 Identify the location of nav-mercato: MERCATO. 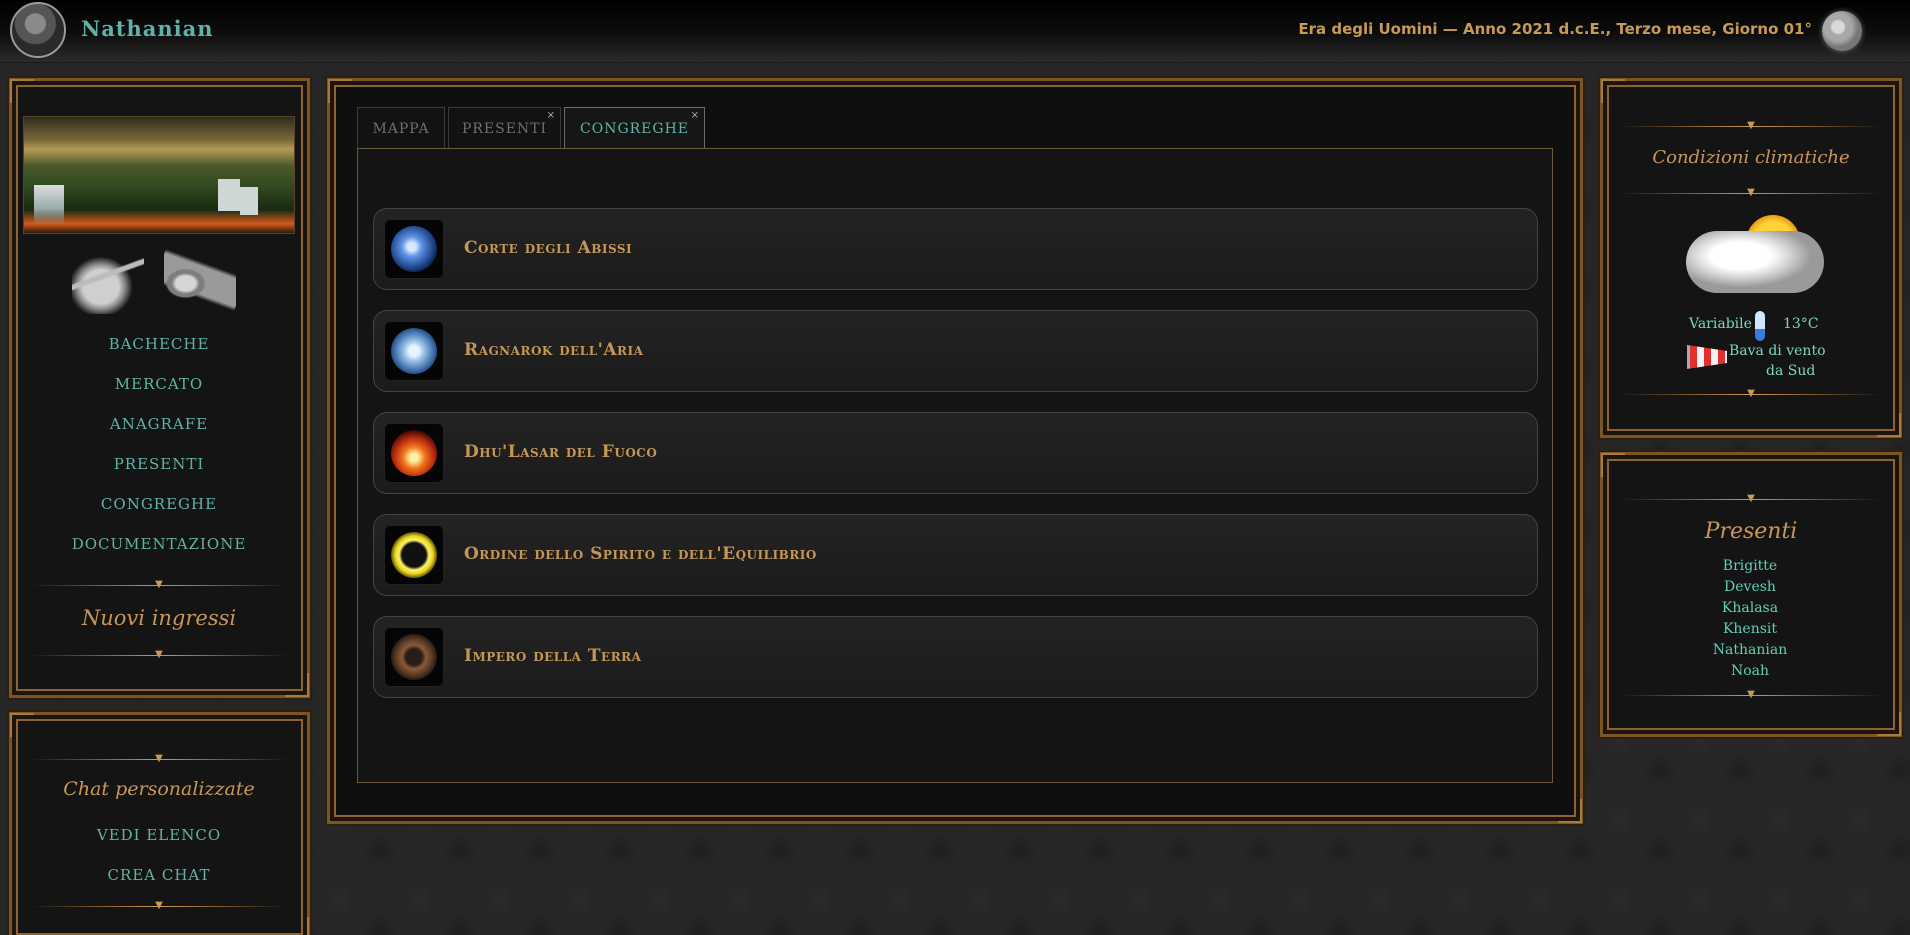
(159, 384).